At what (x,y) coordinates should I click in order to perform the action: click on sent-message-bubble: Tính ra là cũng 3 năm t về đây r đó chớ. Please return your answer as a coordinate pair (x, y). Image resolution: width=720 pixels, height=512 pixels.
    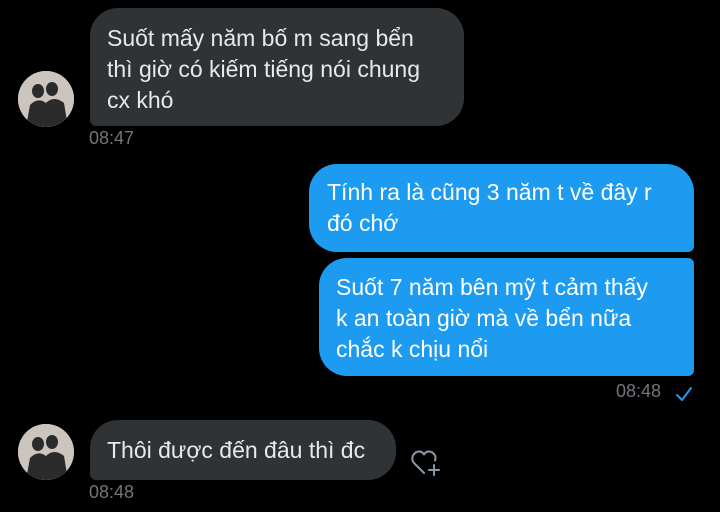
    Looking at the image, I should click on (501, 208).